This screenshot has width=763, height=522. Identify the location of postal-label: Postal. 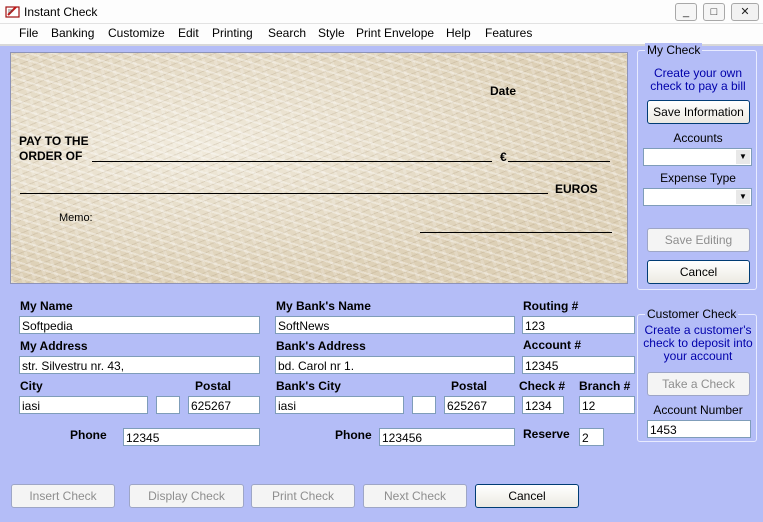
(213, 386).